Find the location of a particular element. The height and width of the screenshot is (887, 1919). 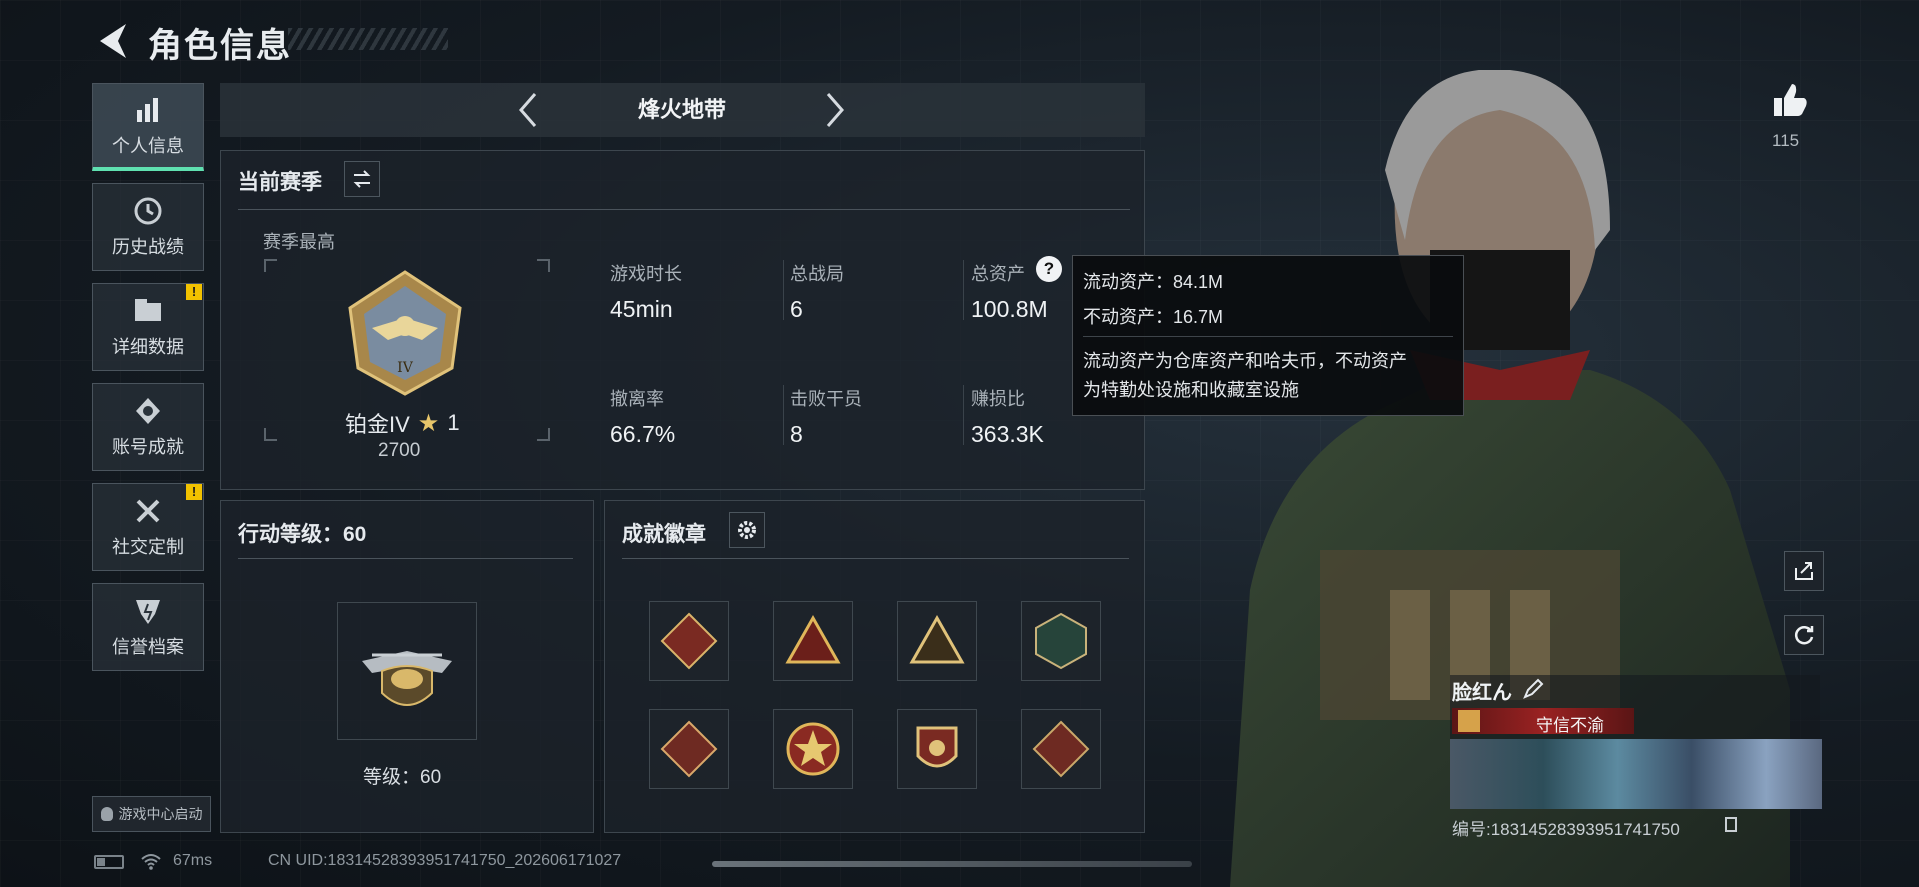

rank-line: 铂金IV ★ 1 is located at coordinates (402, 423).